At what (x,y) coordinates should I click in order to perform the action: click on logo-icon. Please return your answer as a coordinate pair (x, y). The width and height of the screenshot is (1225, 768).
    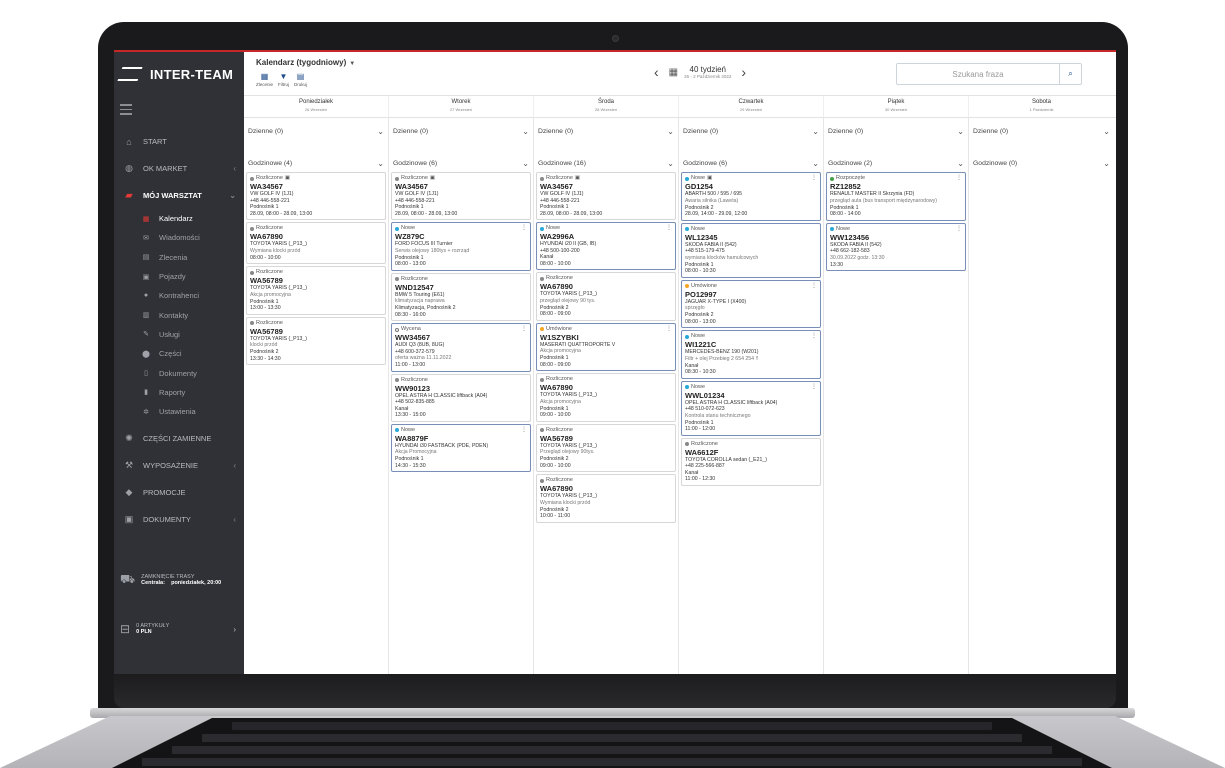
    Looking at the image, I should click on (130, 74).